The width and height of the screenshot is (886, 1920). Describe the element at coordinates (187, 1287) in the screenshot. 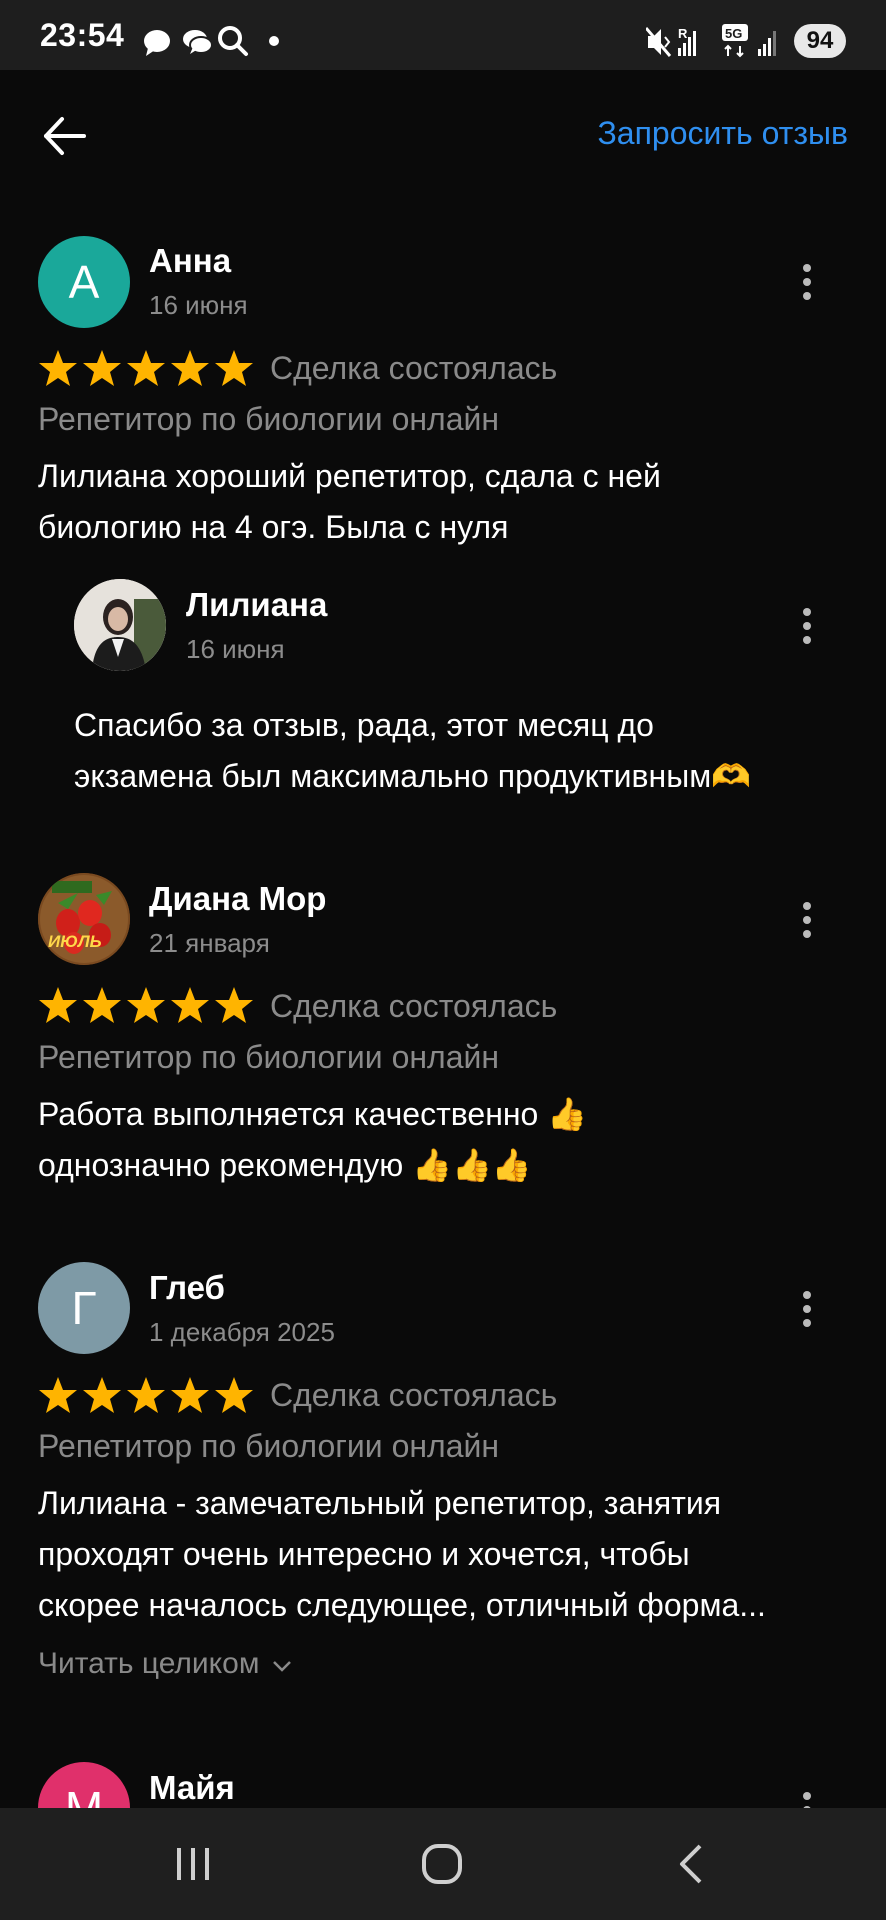

I see `reviewer-name: Глеб` at that location.